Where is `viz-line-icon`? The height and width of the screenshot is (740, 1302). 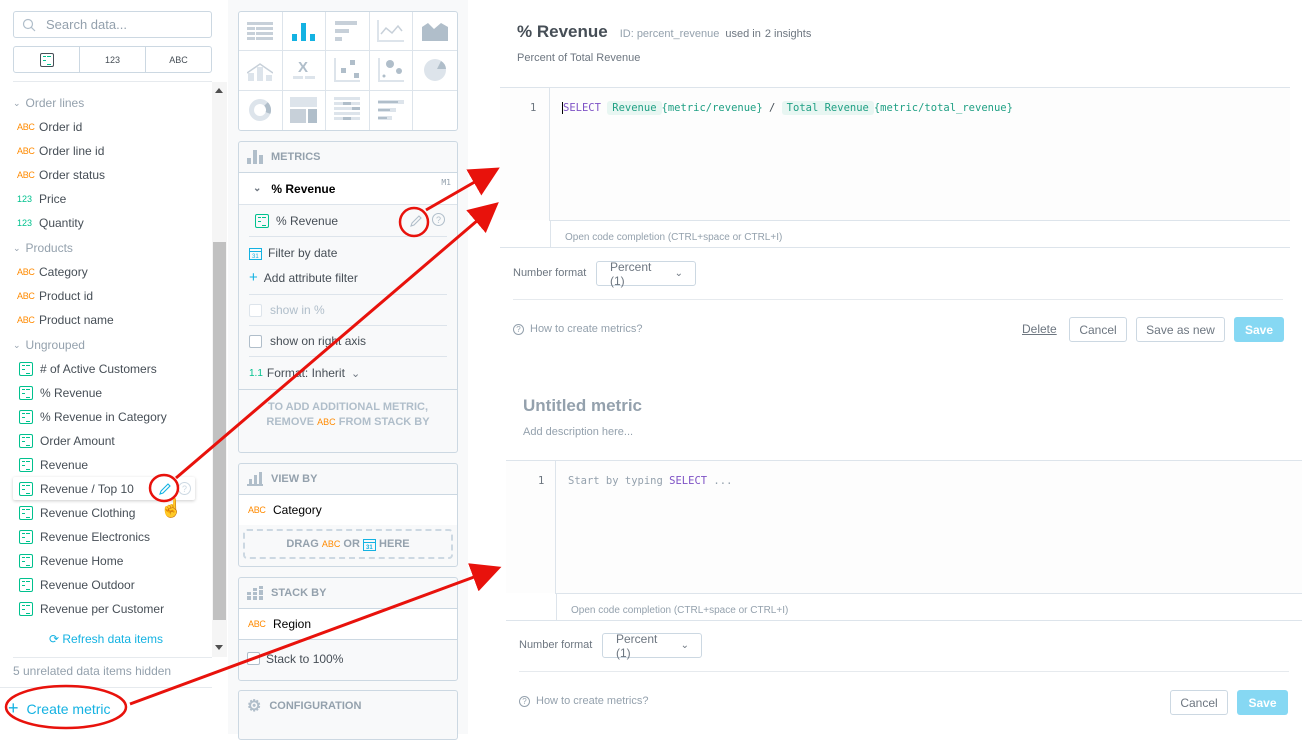
viz-line-icon is located at coordinates (391, 32).